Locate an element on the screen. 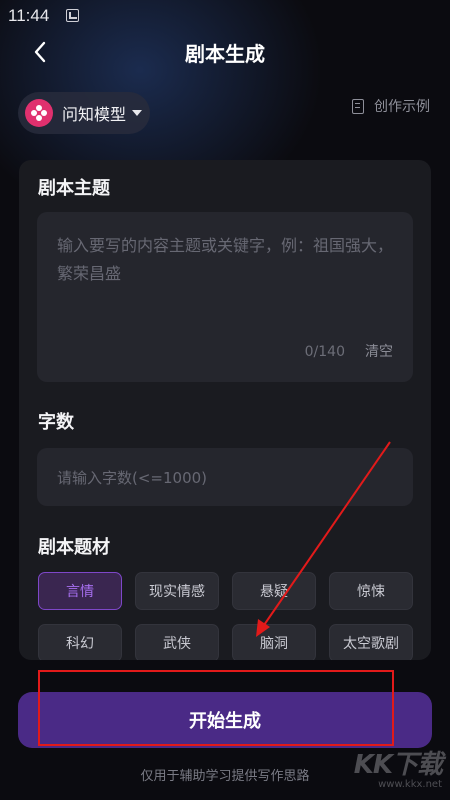  word-count-placeholder: 请输入字数(<=1000) is located at coordinates (132, 477).